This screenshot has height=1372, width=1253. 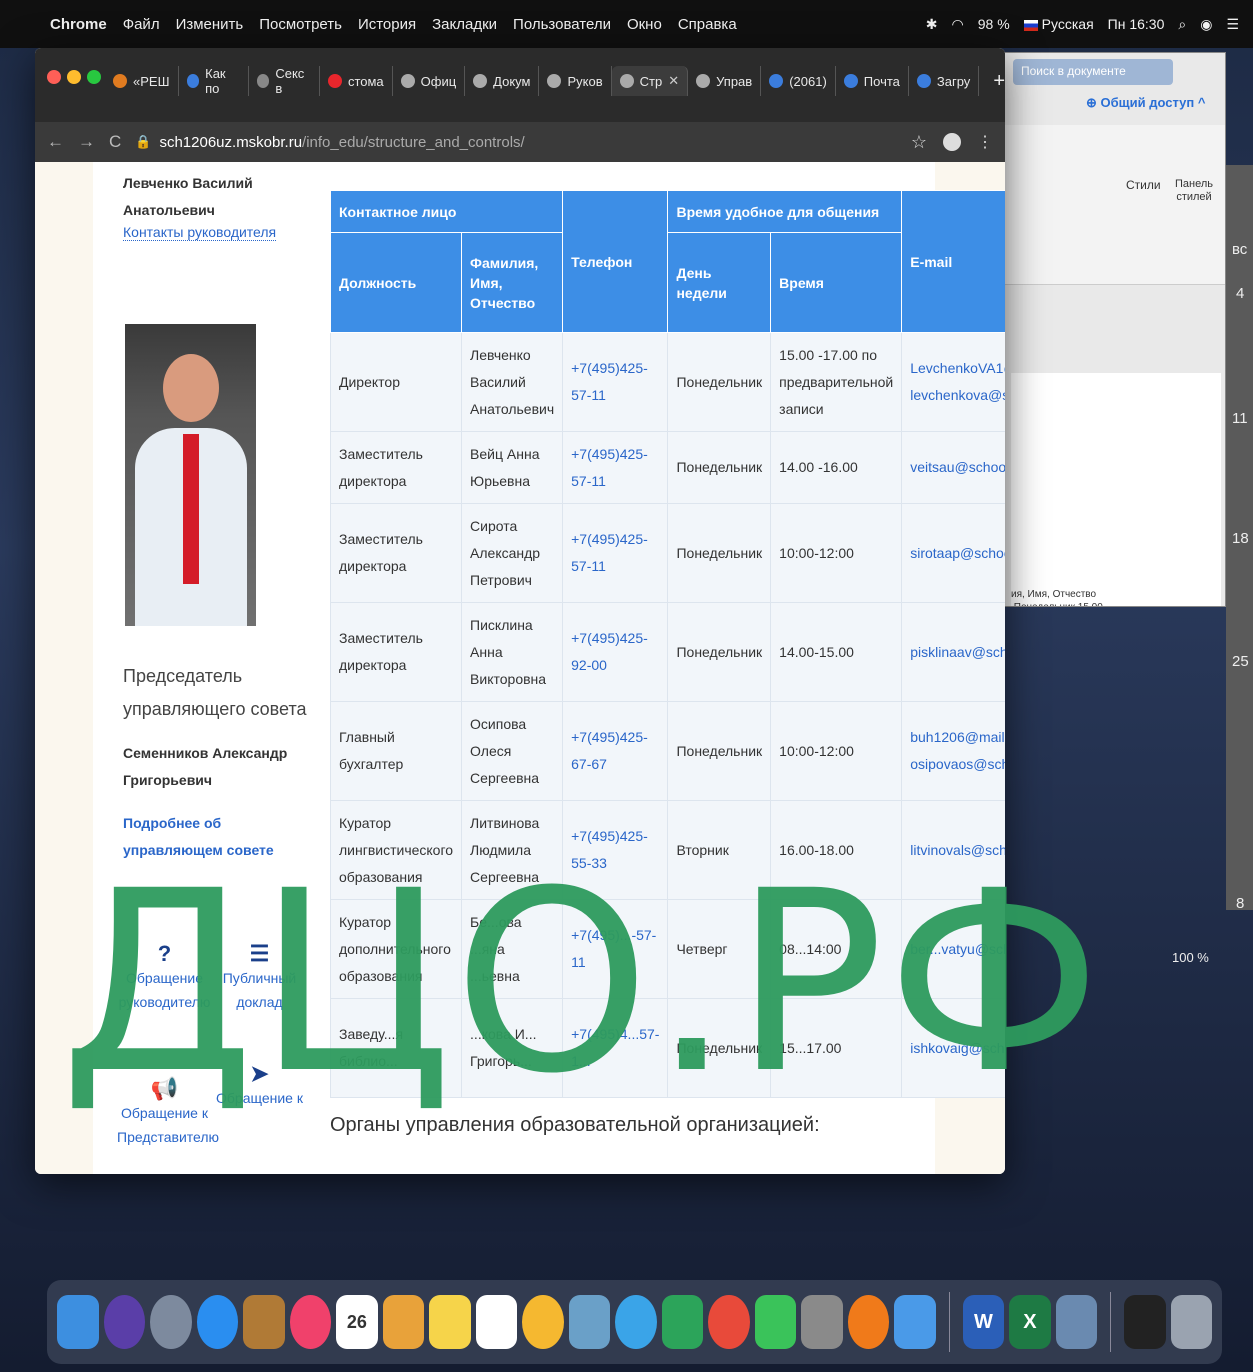 I want to click on cell-email: litvinovals@school1206.ru, so click(x=953, y=850).